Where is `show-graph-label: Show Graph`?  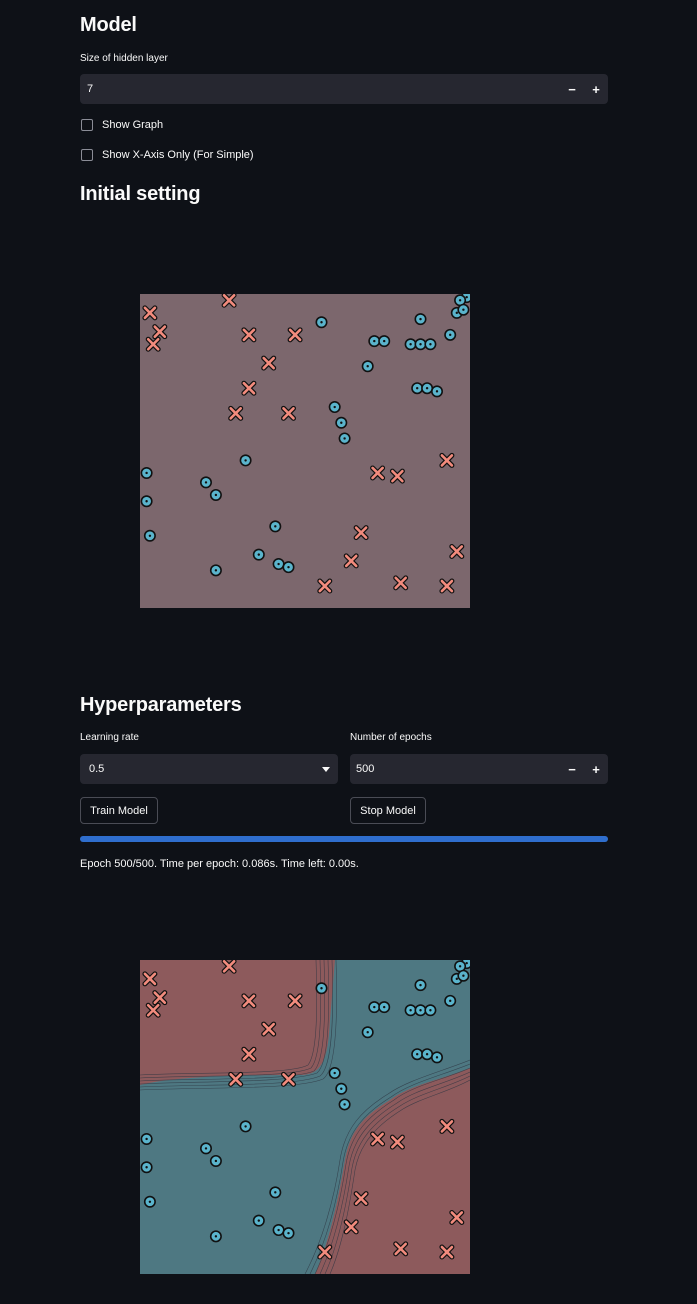
show-graph-label: Show Graph is located at coordinates (132, 125).